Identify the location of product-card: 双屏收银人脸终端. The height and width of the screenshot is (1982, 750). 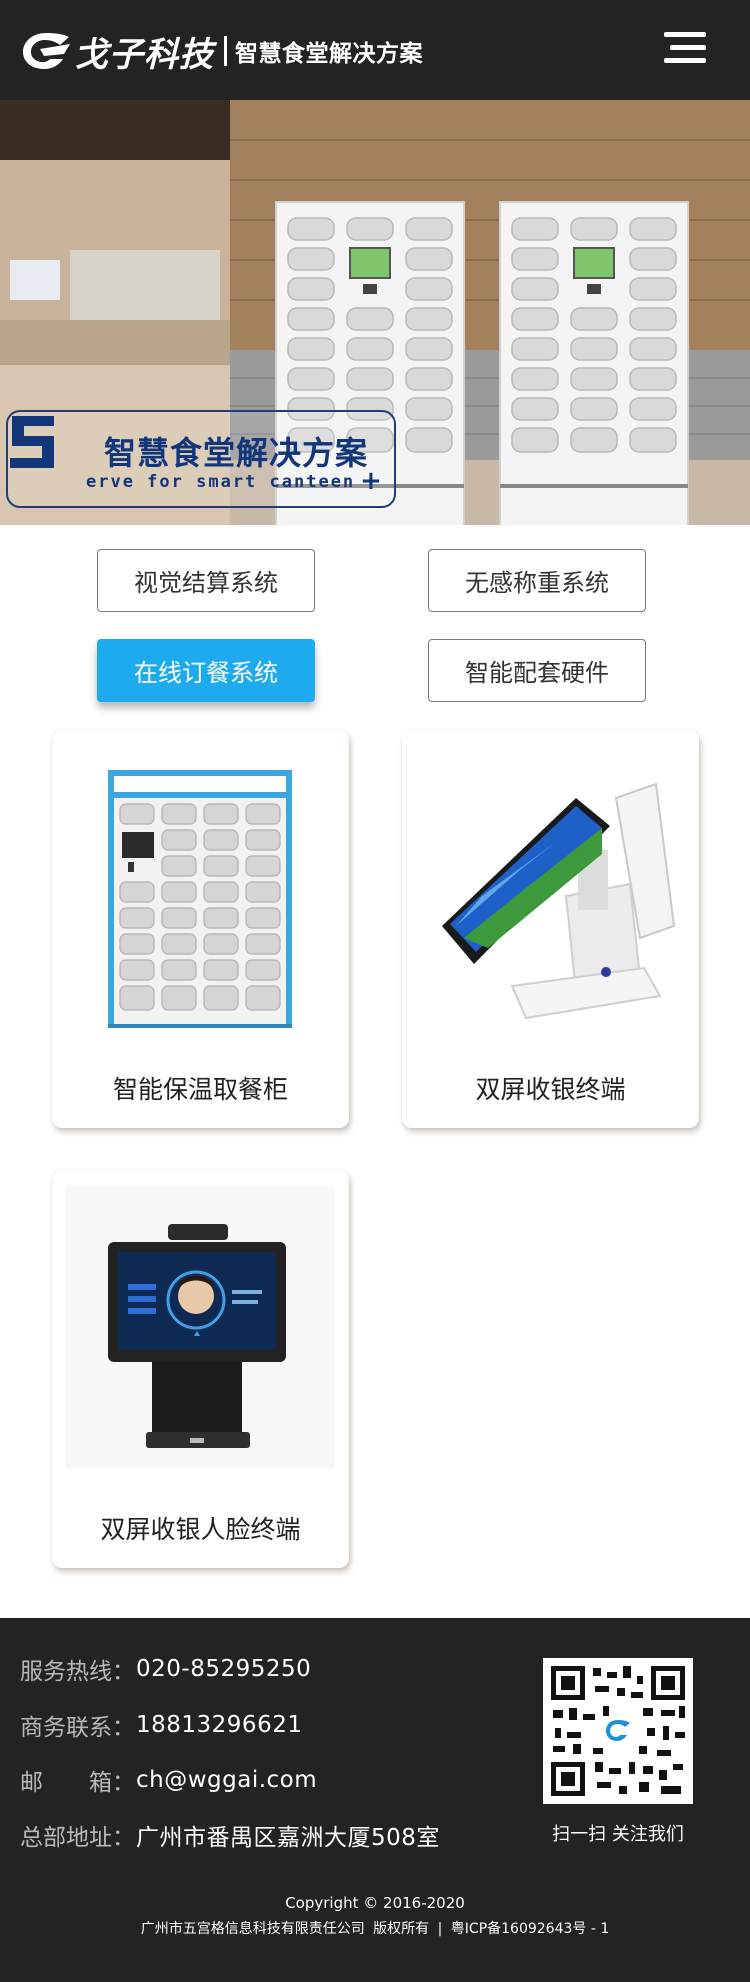
(200, 1369).